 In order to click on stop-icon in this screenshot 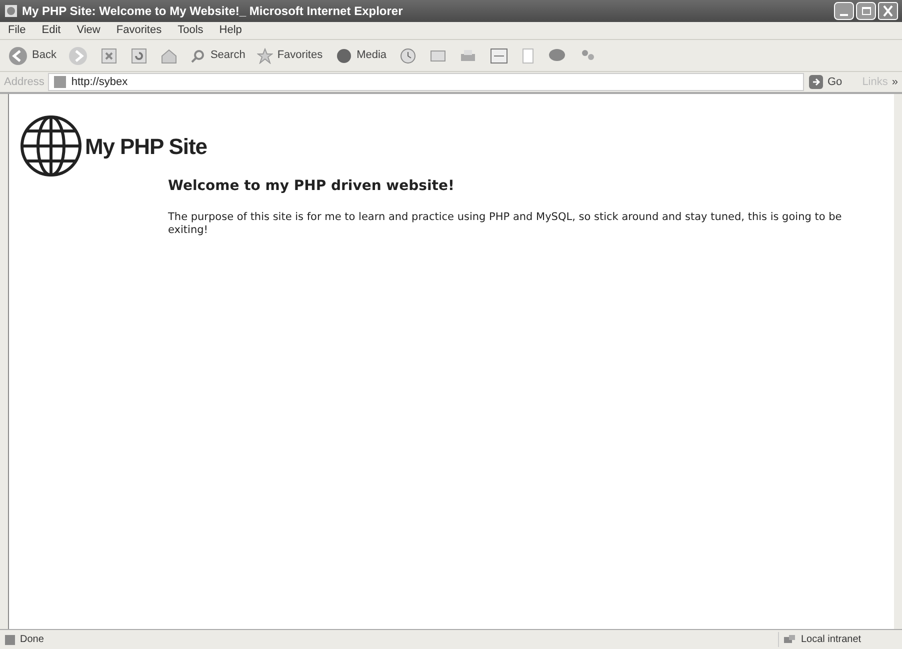, I will do `click(109, 55)`.